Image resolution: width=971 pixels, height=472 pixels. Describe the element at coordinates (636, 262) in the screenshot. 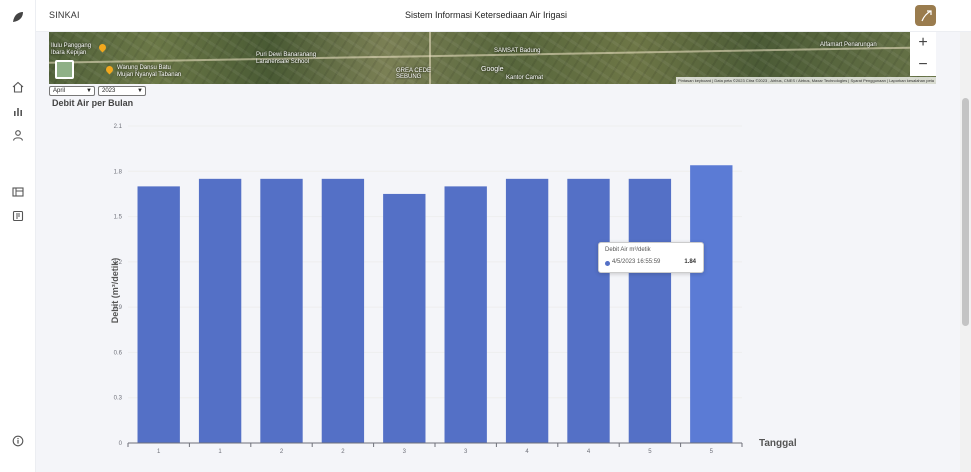

I see `tooltip-label: 4/5/2023 16:55:59` at that location.